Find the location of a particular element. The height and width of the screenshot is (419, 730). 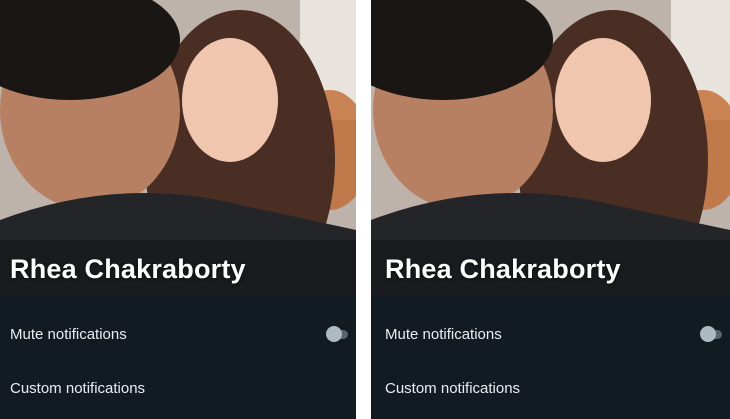

panel-separator is located at coordinates (363, 209).